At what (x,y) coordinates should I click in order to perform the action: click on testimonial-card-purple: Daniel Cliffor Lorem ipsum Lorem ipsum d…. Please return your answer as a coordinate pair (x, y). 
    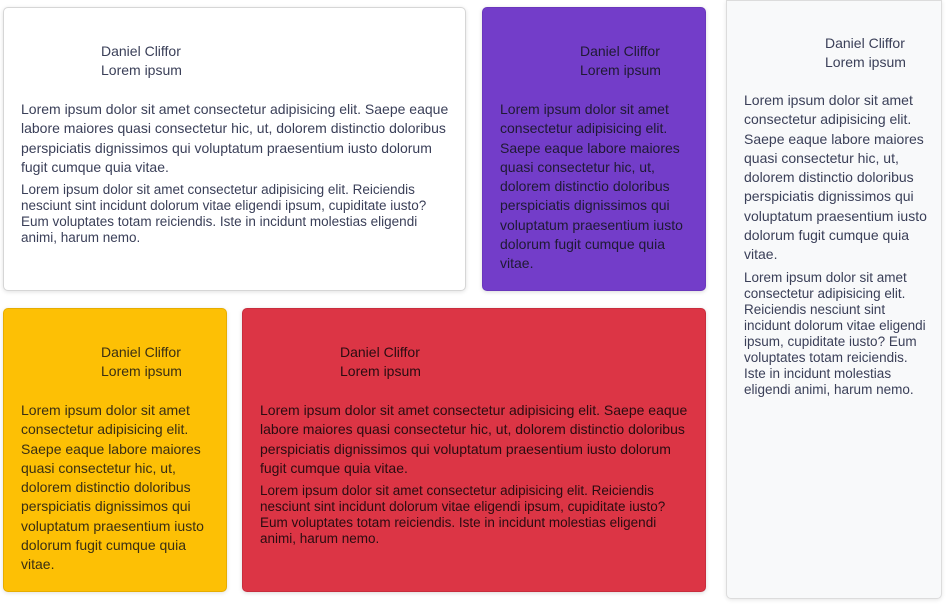
    Looking at the image, I should click on (594, 149).